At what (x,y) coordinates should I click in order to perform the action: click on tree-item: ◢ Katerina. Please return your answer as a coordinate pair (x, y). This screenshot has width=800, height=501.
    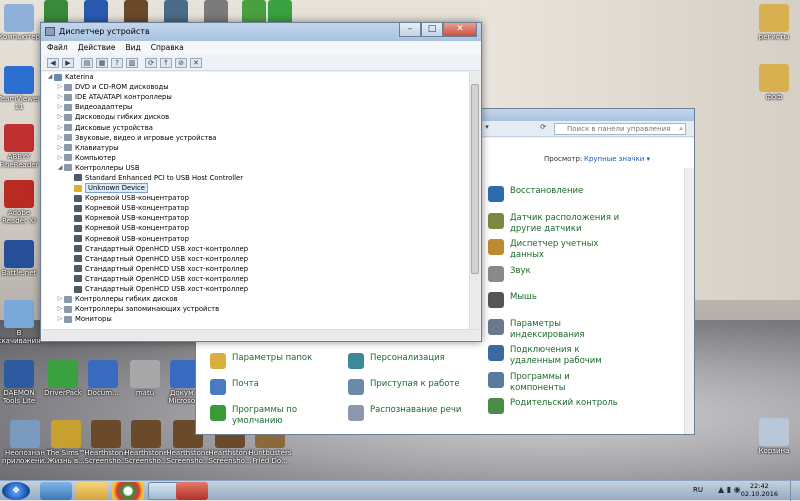
    Looking at the image, I should click on (255, 77).